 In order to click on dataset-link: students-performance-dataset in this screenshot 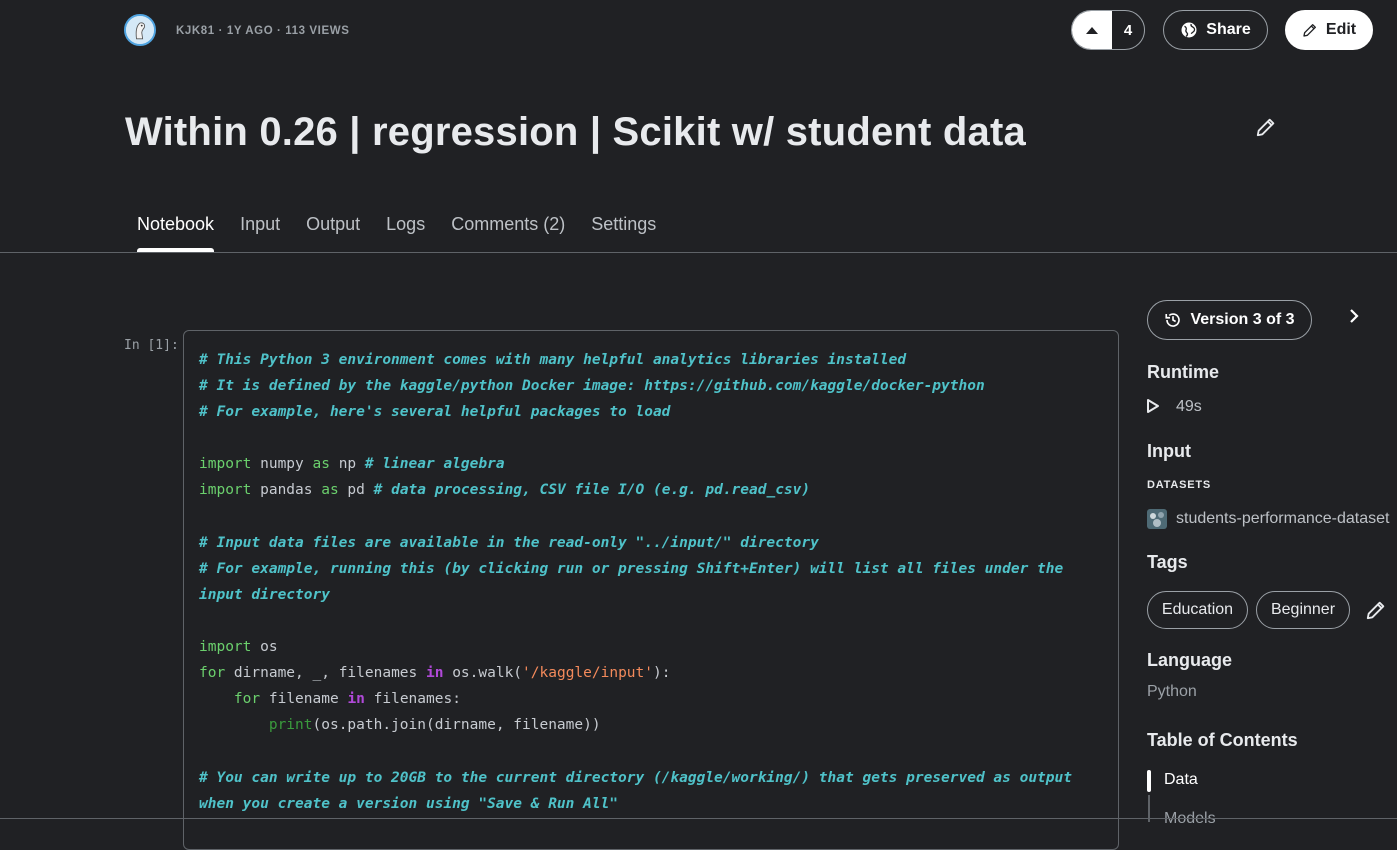, I will do `click(1286, 519)`.